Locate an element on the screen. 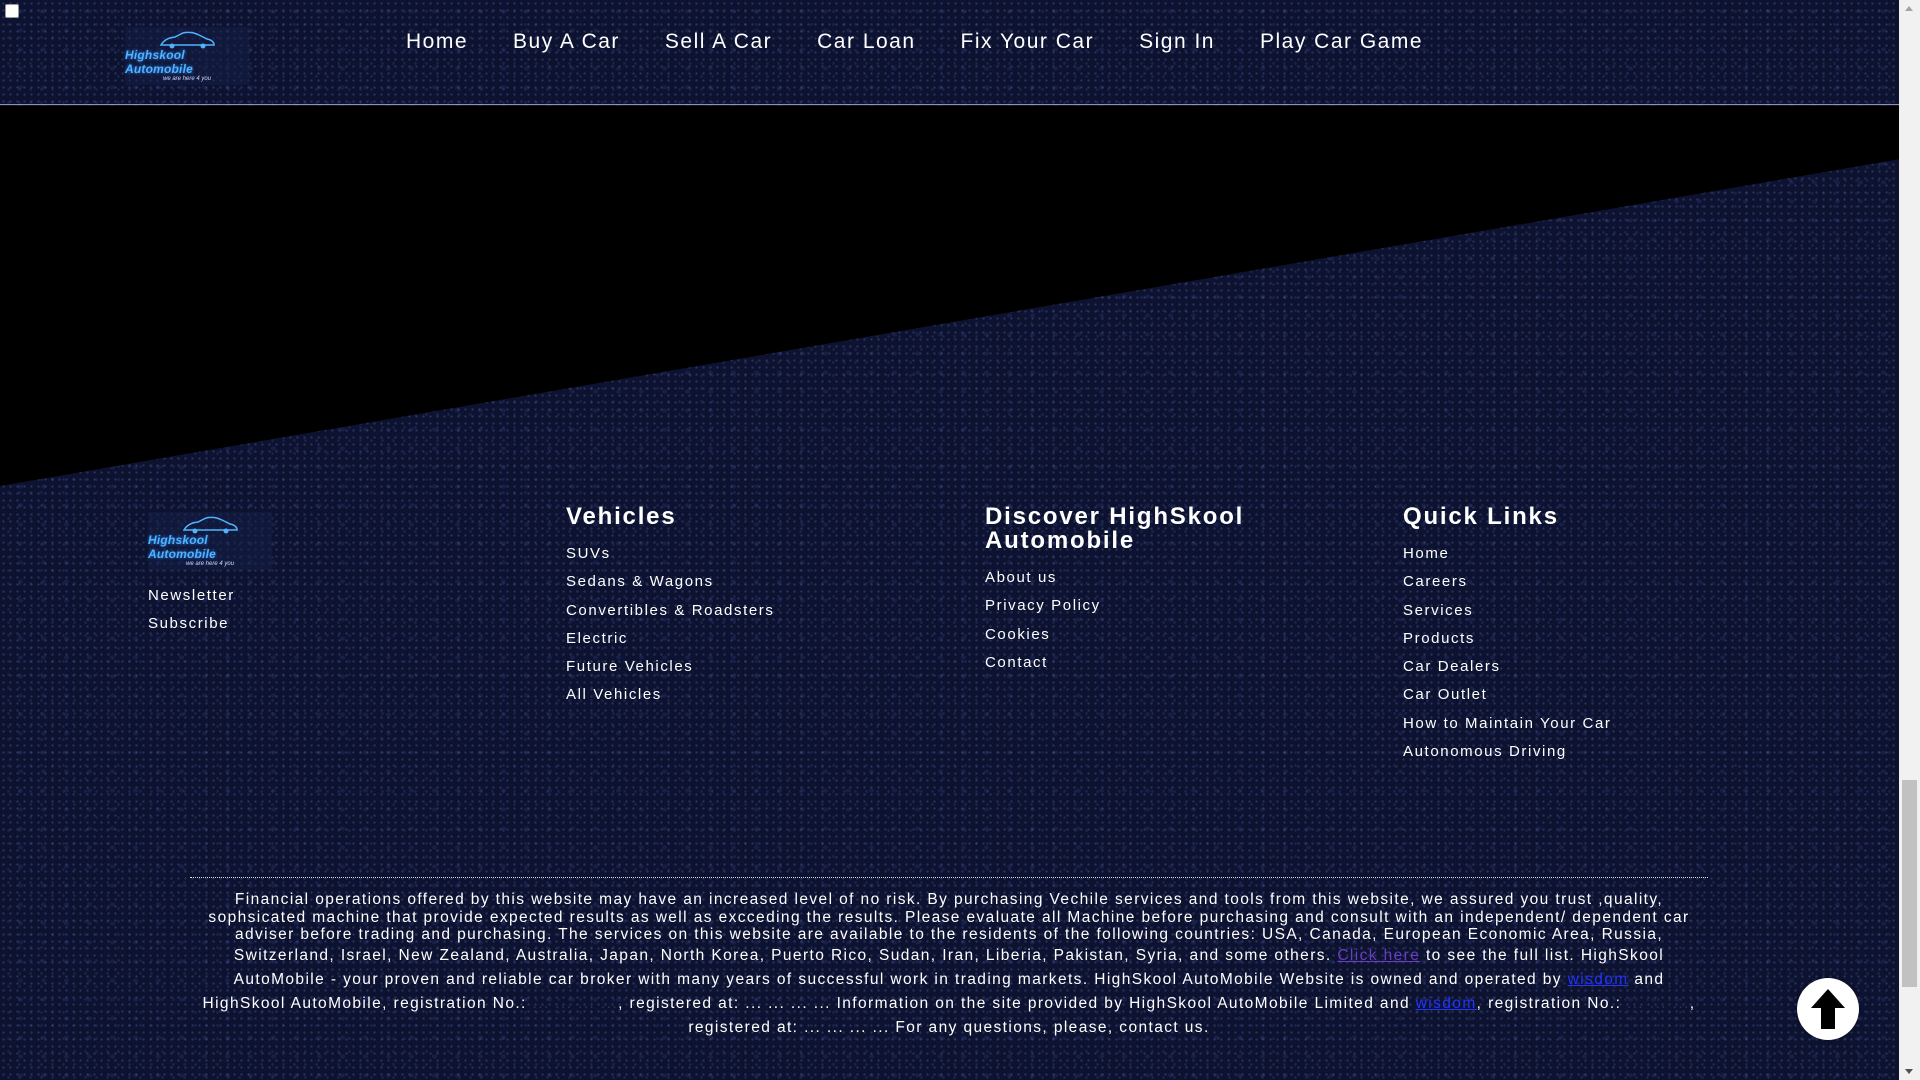 Image resolution: width=1920 pixels, height=1080 pixels. footer-link-electric: Electric is located at coordinates (597, 638).